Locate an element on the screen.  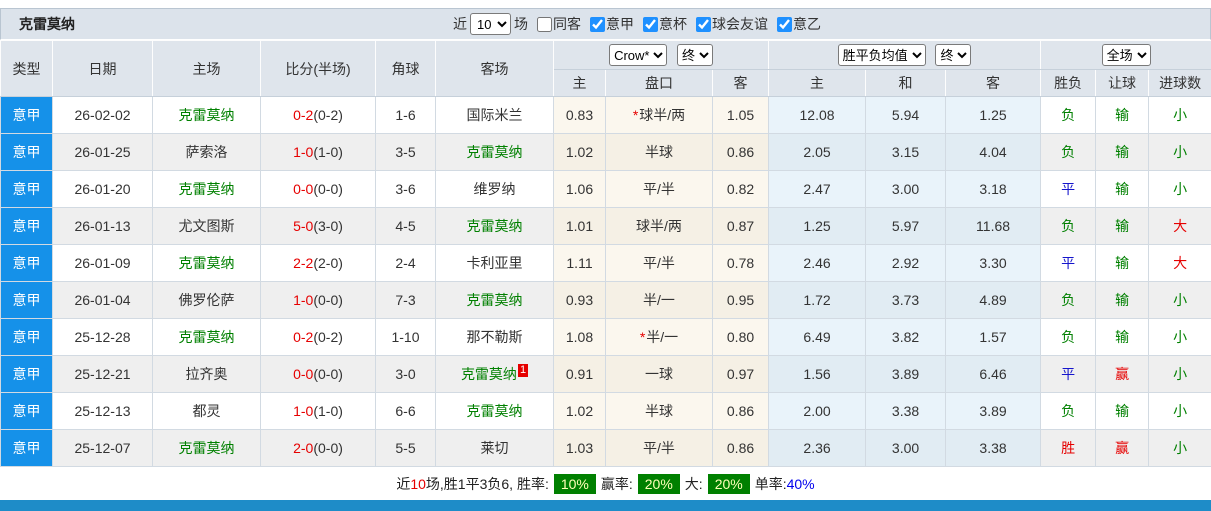
avg-draw-odds-cell: 3.38 is located at coordinates (906, 411).